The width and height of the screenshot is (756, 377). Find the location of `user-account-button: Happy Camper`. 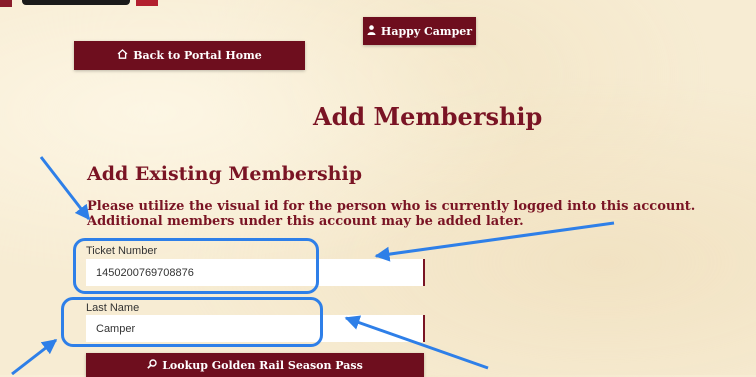

user-account-button: Happy Camper is located at coordinates (419, 31).